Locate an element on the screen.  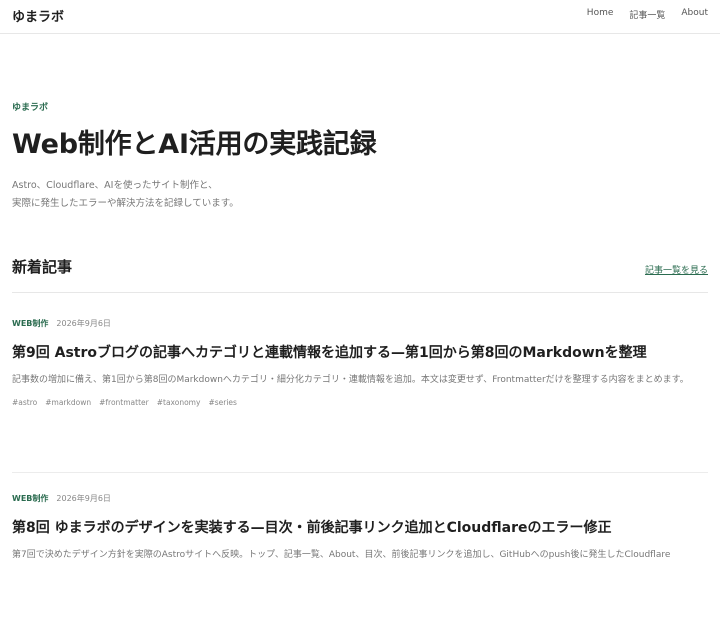
tag: #markdown is located at coordinates (68, 402).